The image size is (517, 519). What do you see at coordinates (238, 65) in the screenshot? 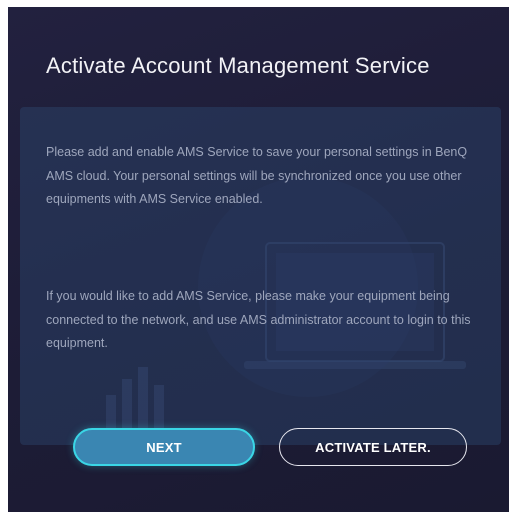
I see `dialog-title: Activate Account Management Service` at bounding box center [238, 65].